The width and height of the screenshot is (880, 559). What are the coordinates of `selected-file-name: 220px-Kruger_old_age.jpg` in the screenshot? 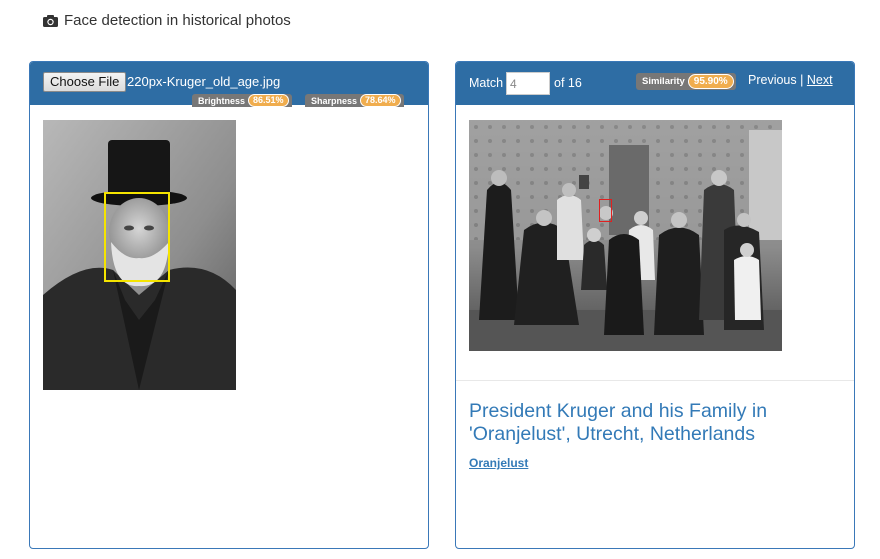 It's located at (204, 81).